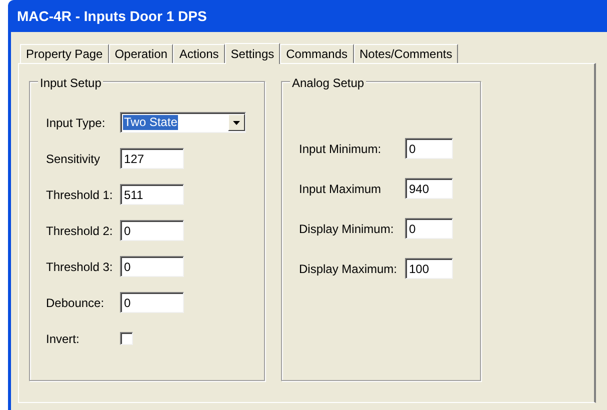 This screenshot has width=607, height=410. What do you see at coordinates (199, 53) in the screenshot?
I see `tab: Actions` at bounding box center [199, 53].